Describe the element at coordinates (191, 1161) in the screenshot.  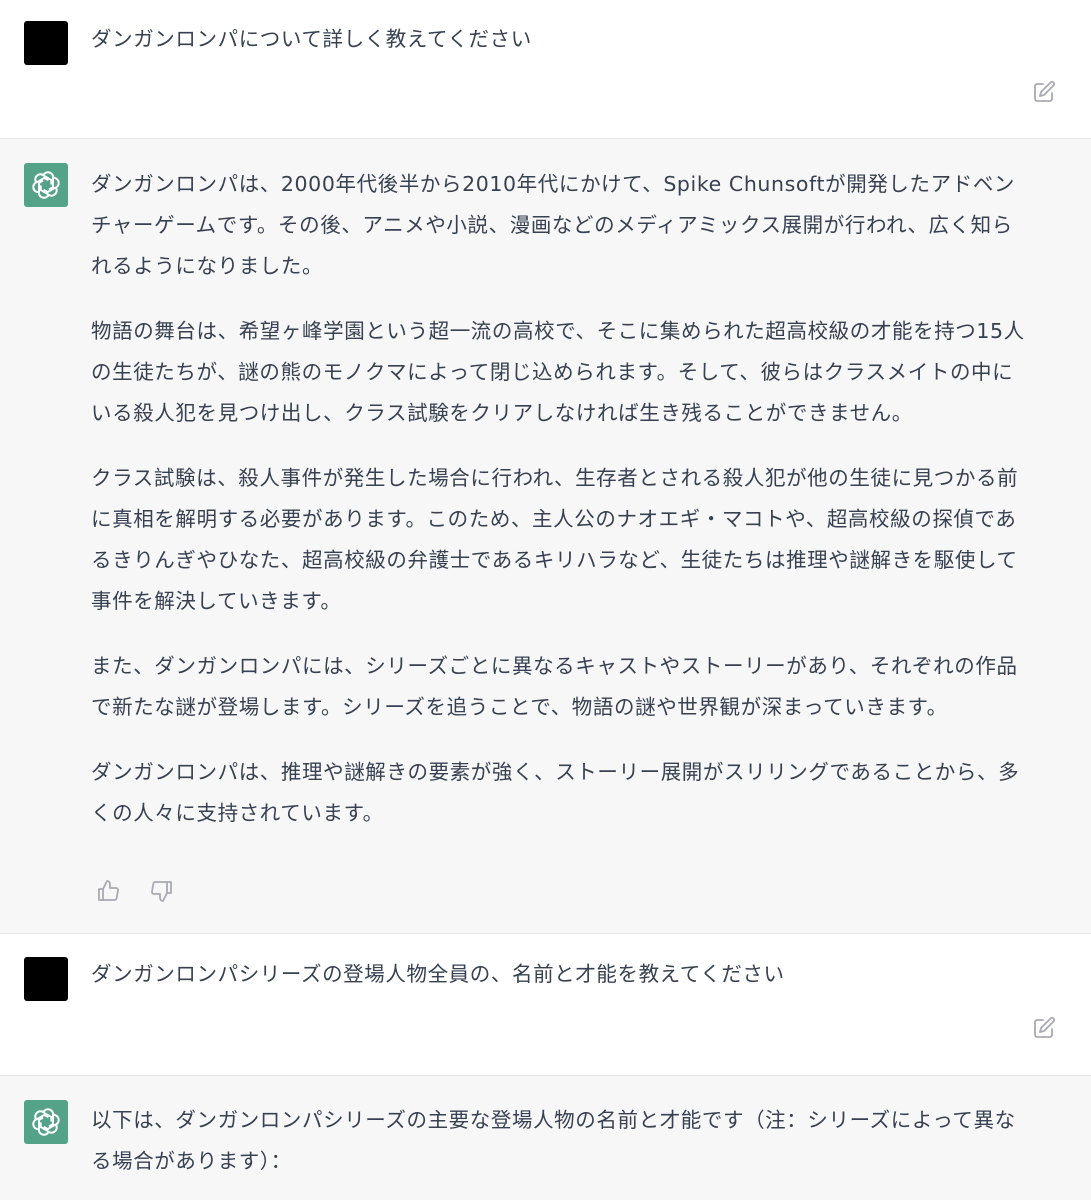
I see `message-line: る場合があります）：` at that location.